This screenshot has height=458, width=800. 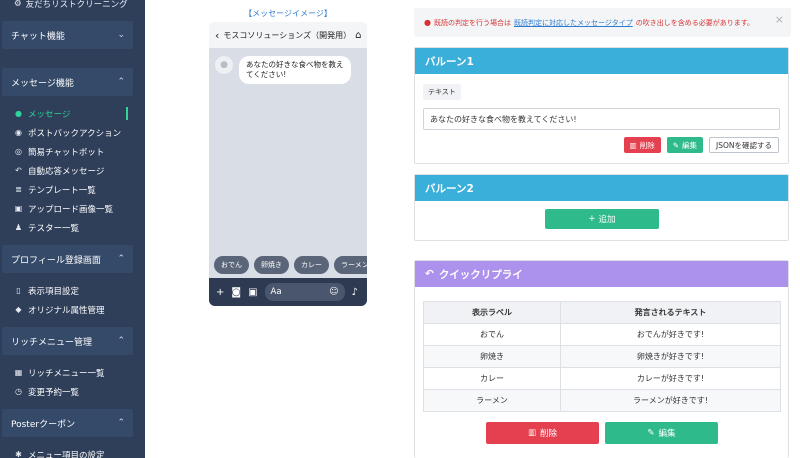 I want to click on chat-input-placeholder: Aa, so click(x=276, y=292).